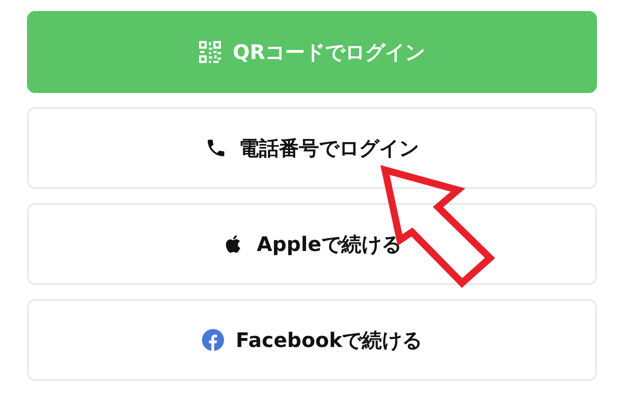 The width and height of the screenshot is (624, 406). Describe the element at coordinates (209, 52) in the screenshot. I see `qr-code-icon` at that location.